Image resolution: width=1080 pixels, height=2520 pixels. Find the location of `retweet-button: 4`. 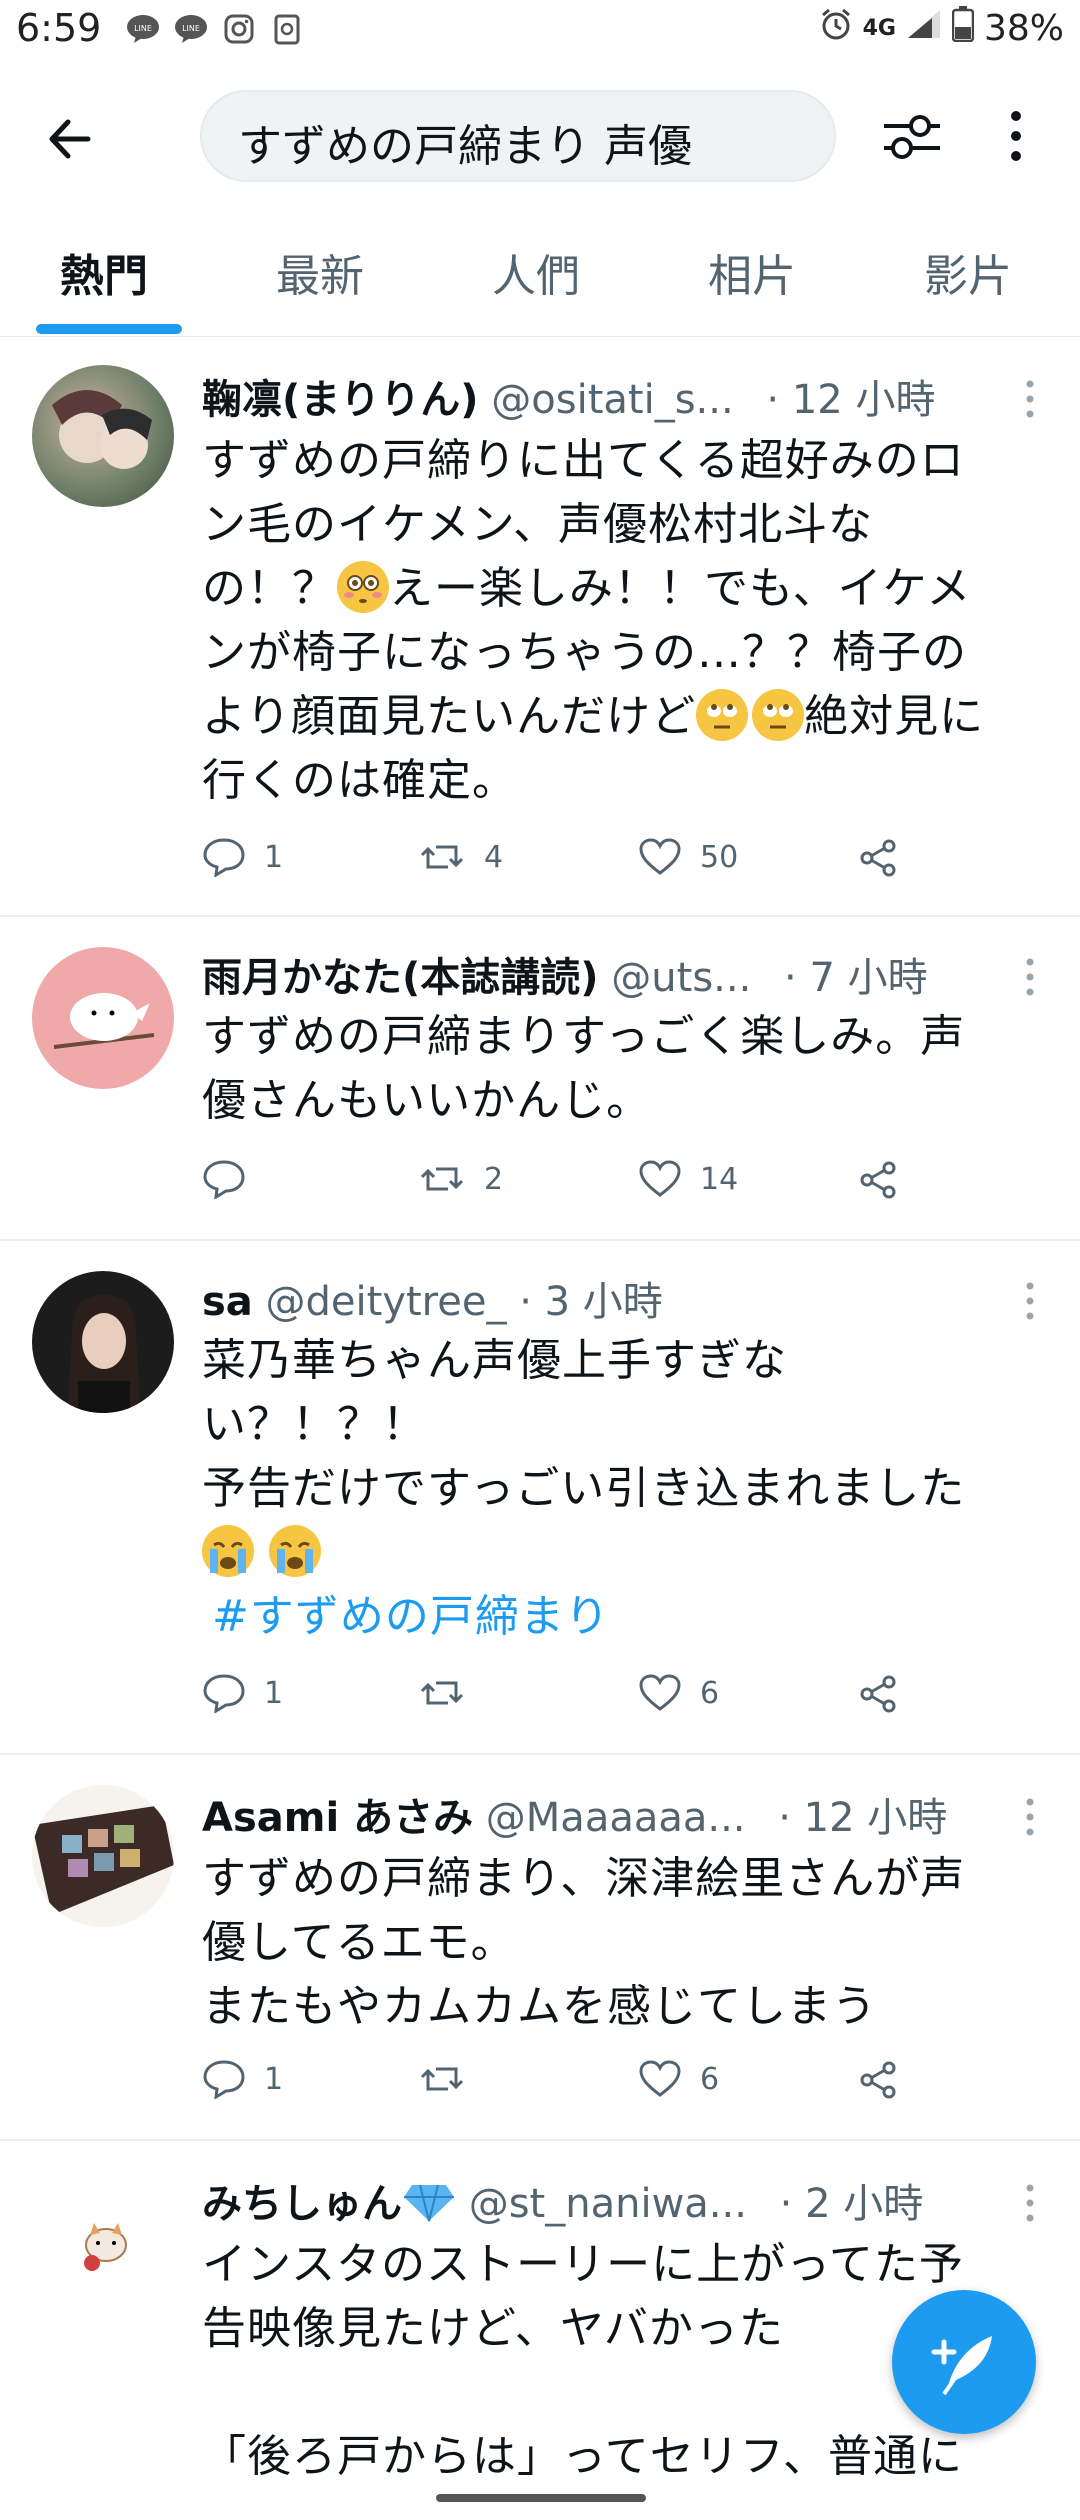

retweet-button: 4 is located at coordinates (460, 857).